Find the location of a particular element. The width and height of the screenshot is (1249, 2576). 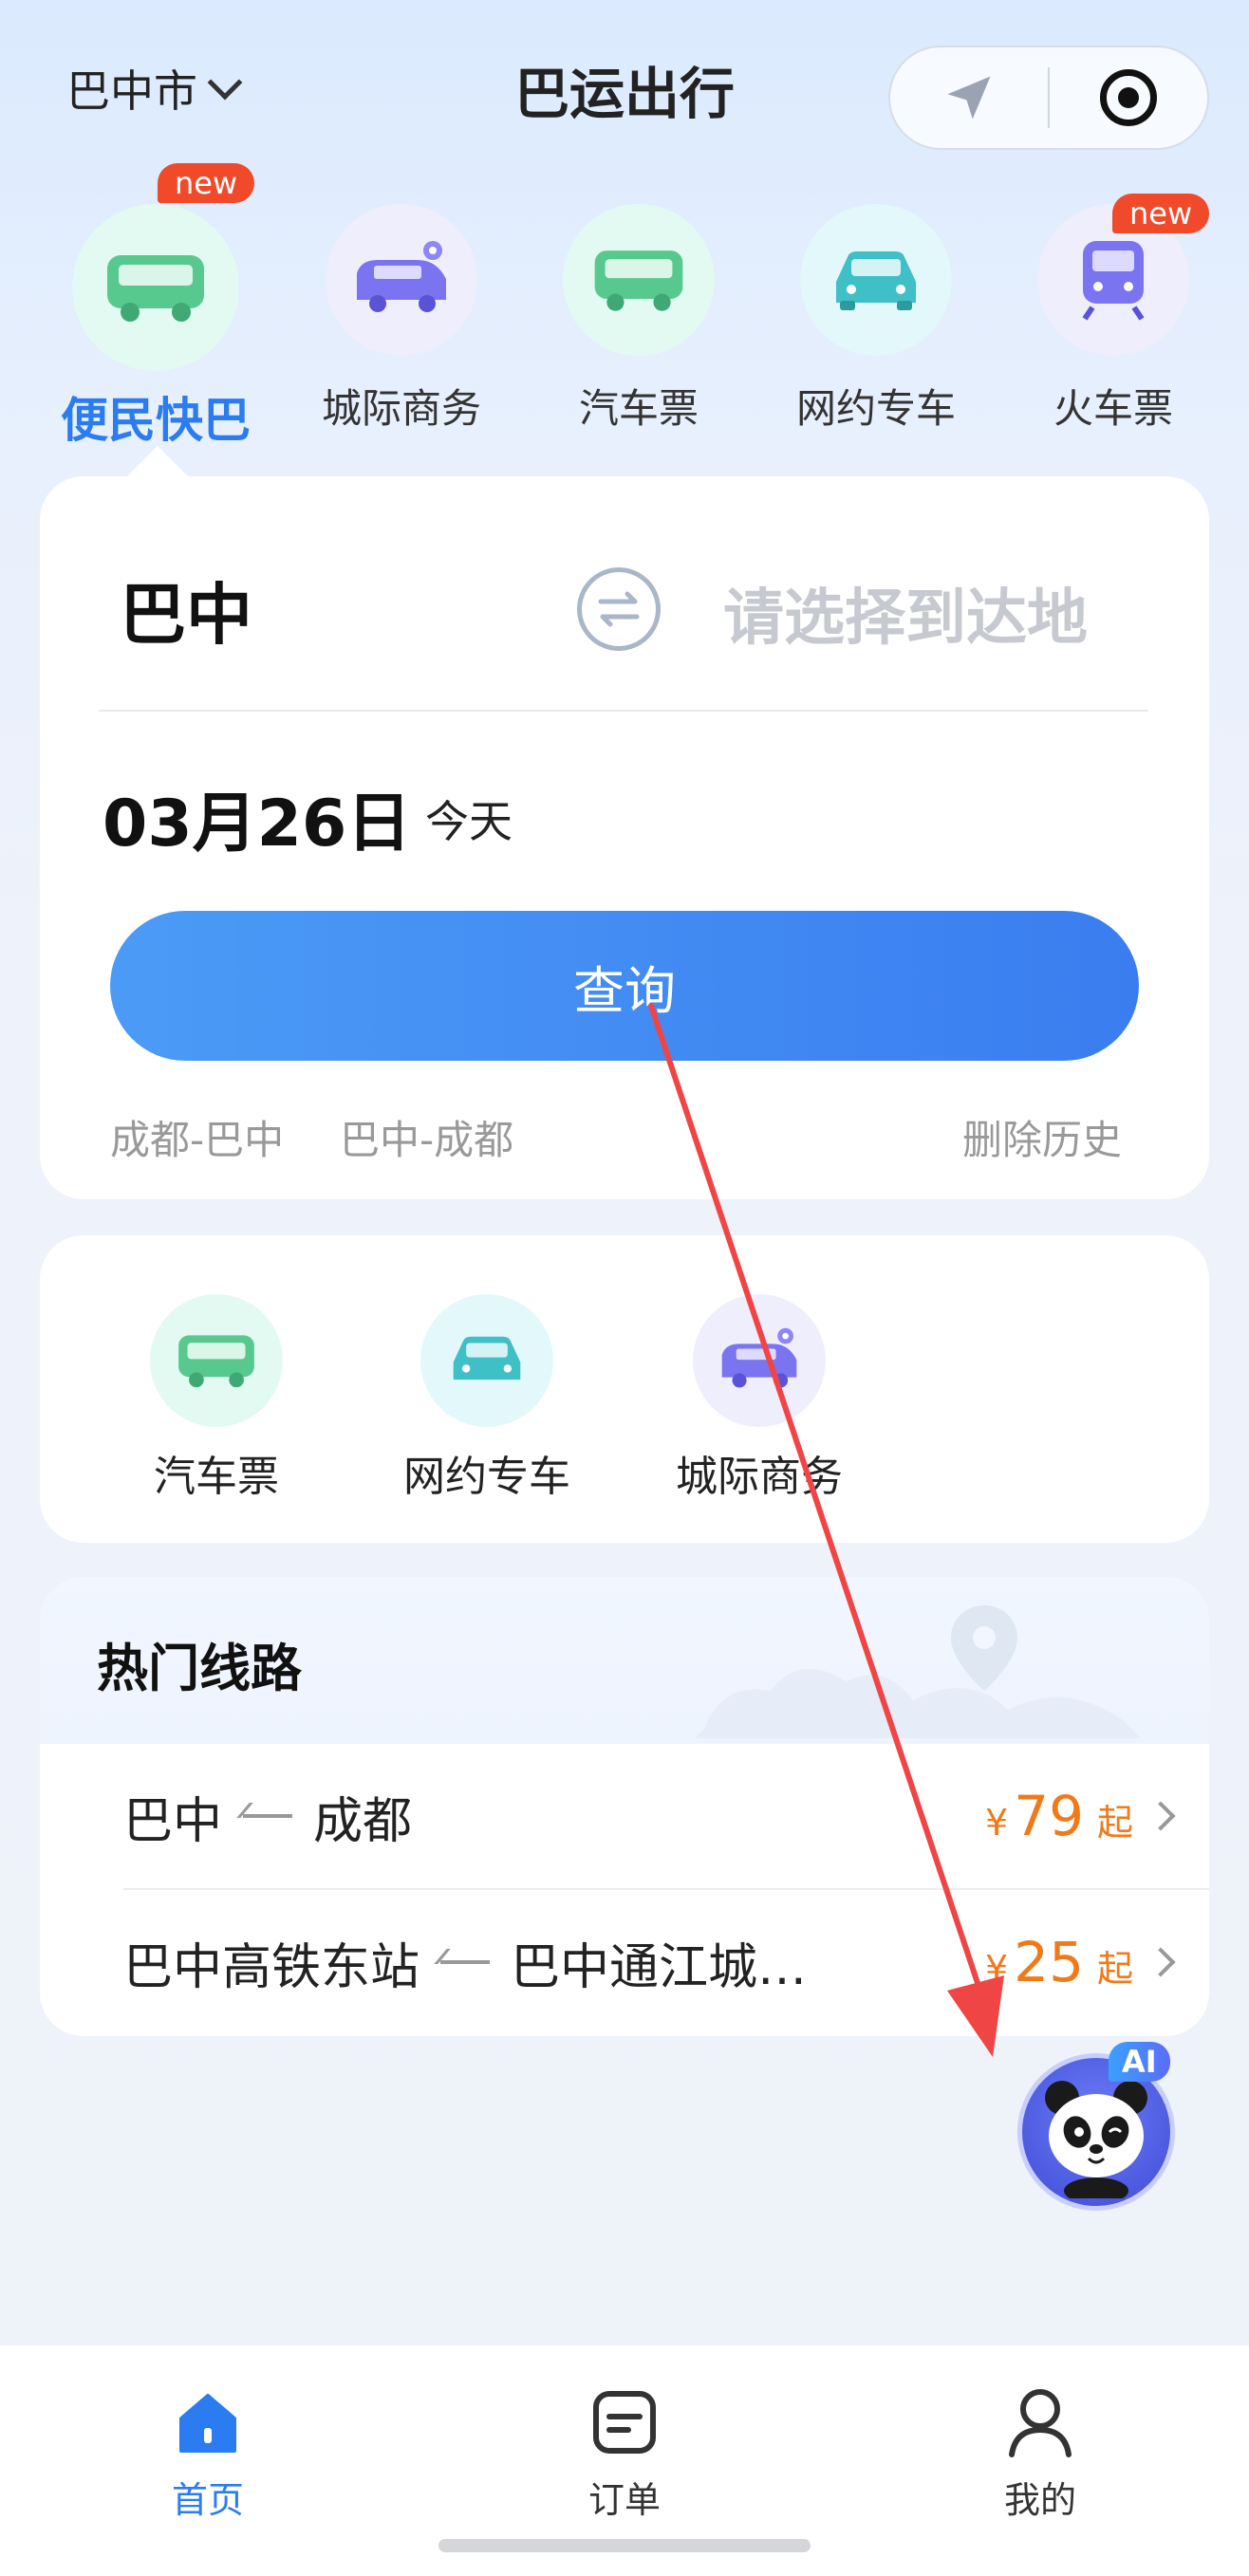

tab-orders: 订单 is located at coordinates (624, 2453).